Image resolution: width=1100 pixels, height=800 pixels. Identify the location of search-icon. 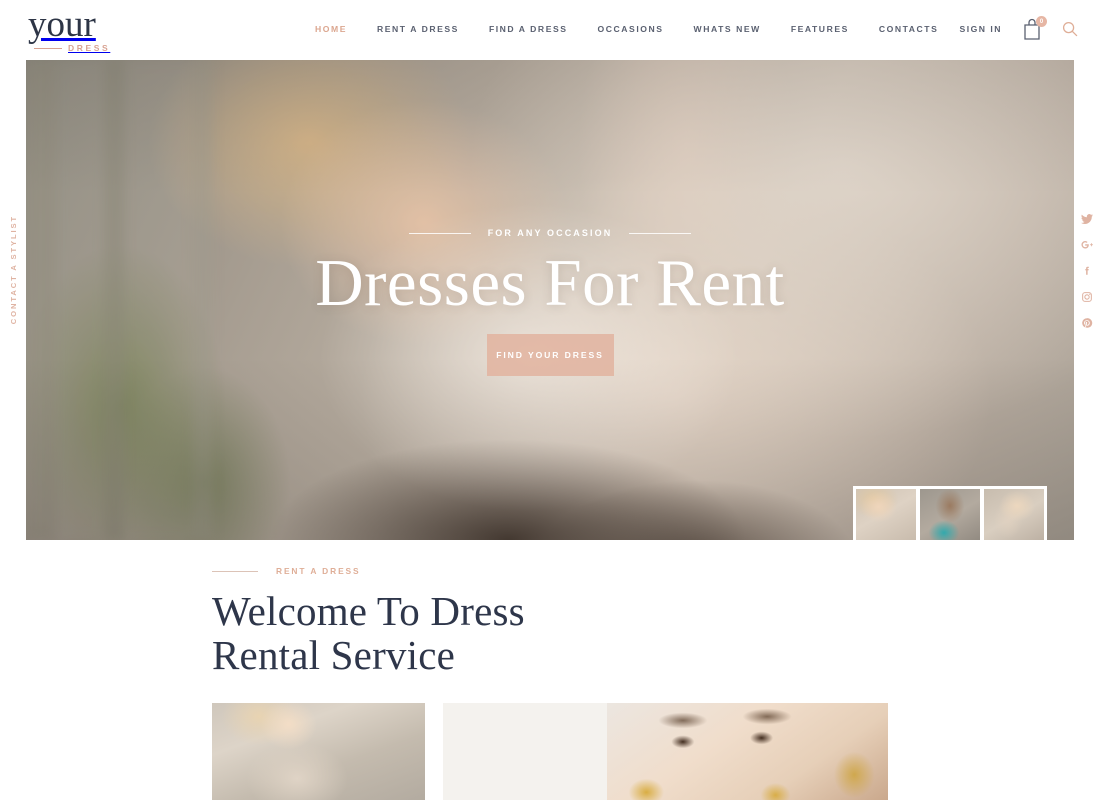
(1070, 29).